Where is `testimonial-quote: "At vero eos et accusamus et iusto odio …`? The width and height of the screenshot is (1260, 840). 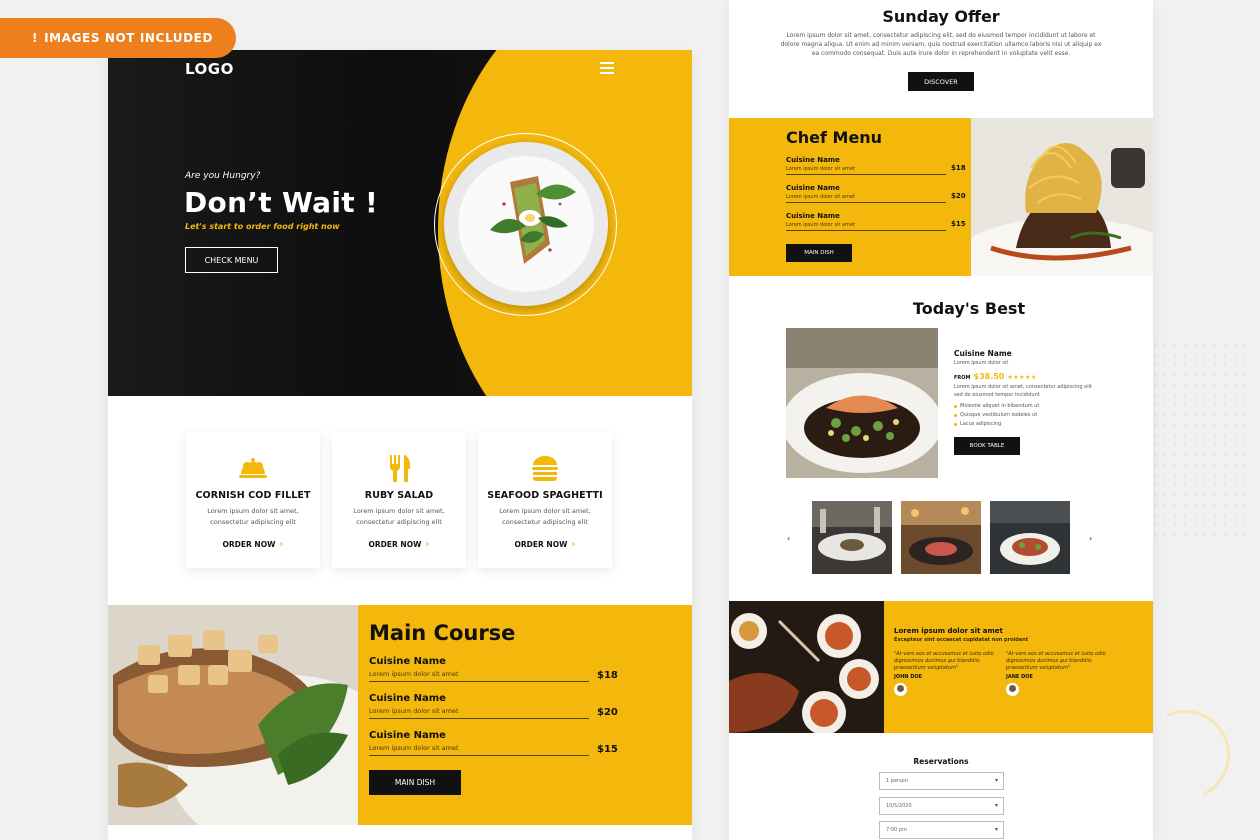
testimonial-quote: "At vero eos et accusamus et iusto odio … is located at coordinates (1056, 661).